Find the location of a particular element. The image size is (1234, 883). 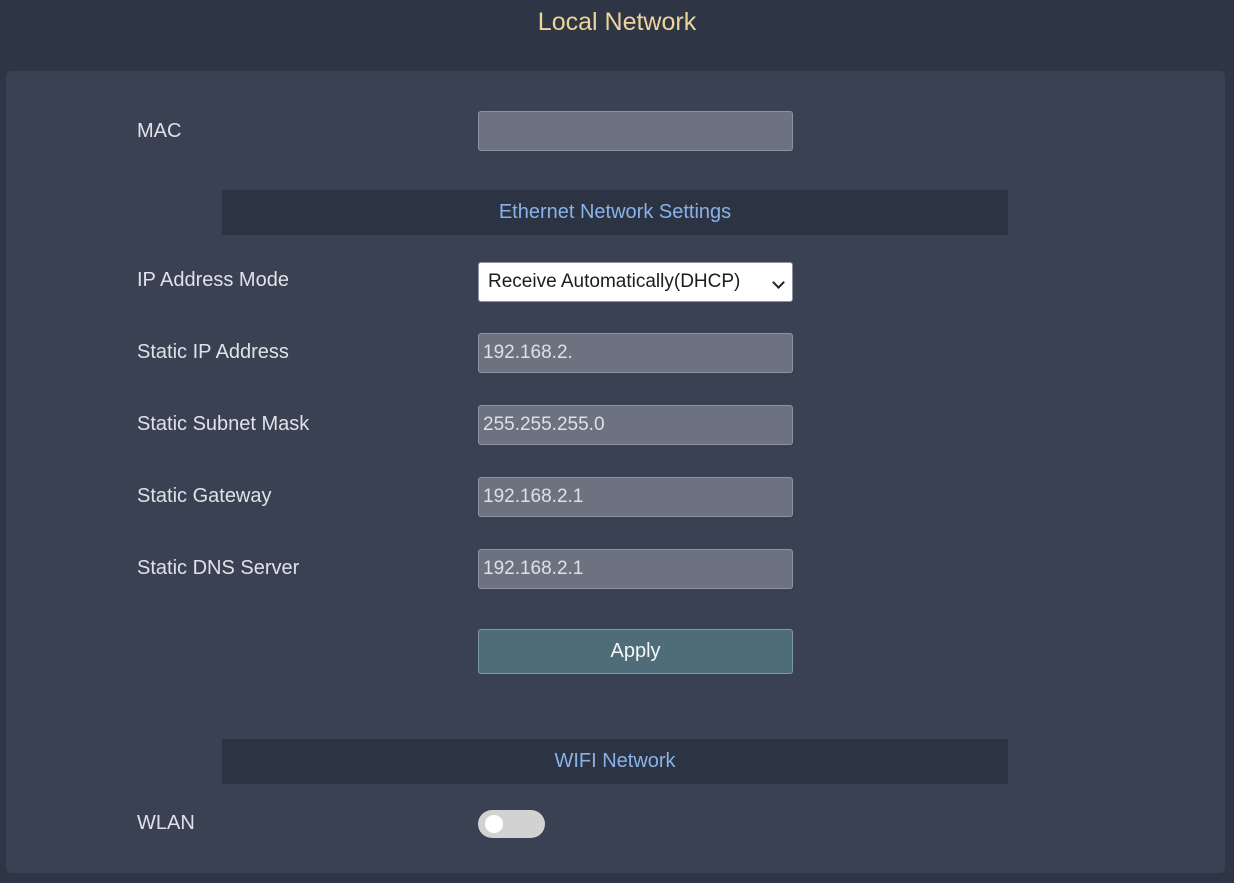

static-gateway-field is located at coordinates (635, 497).